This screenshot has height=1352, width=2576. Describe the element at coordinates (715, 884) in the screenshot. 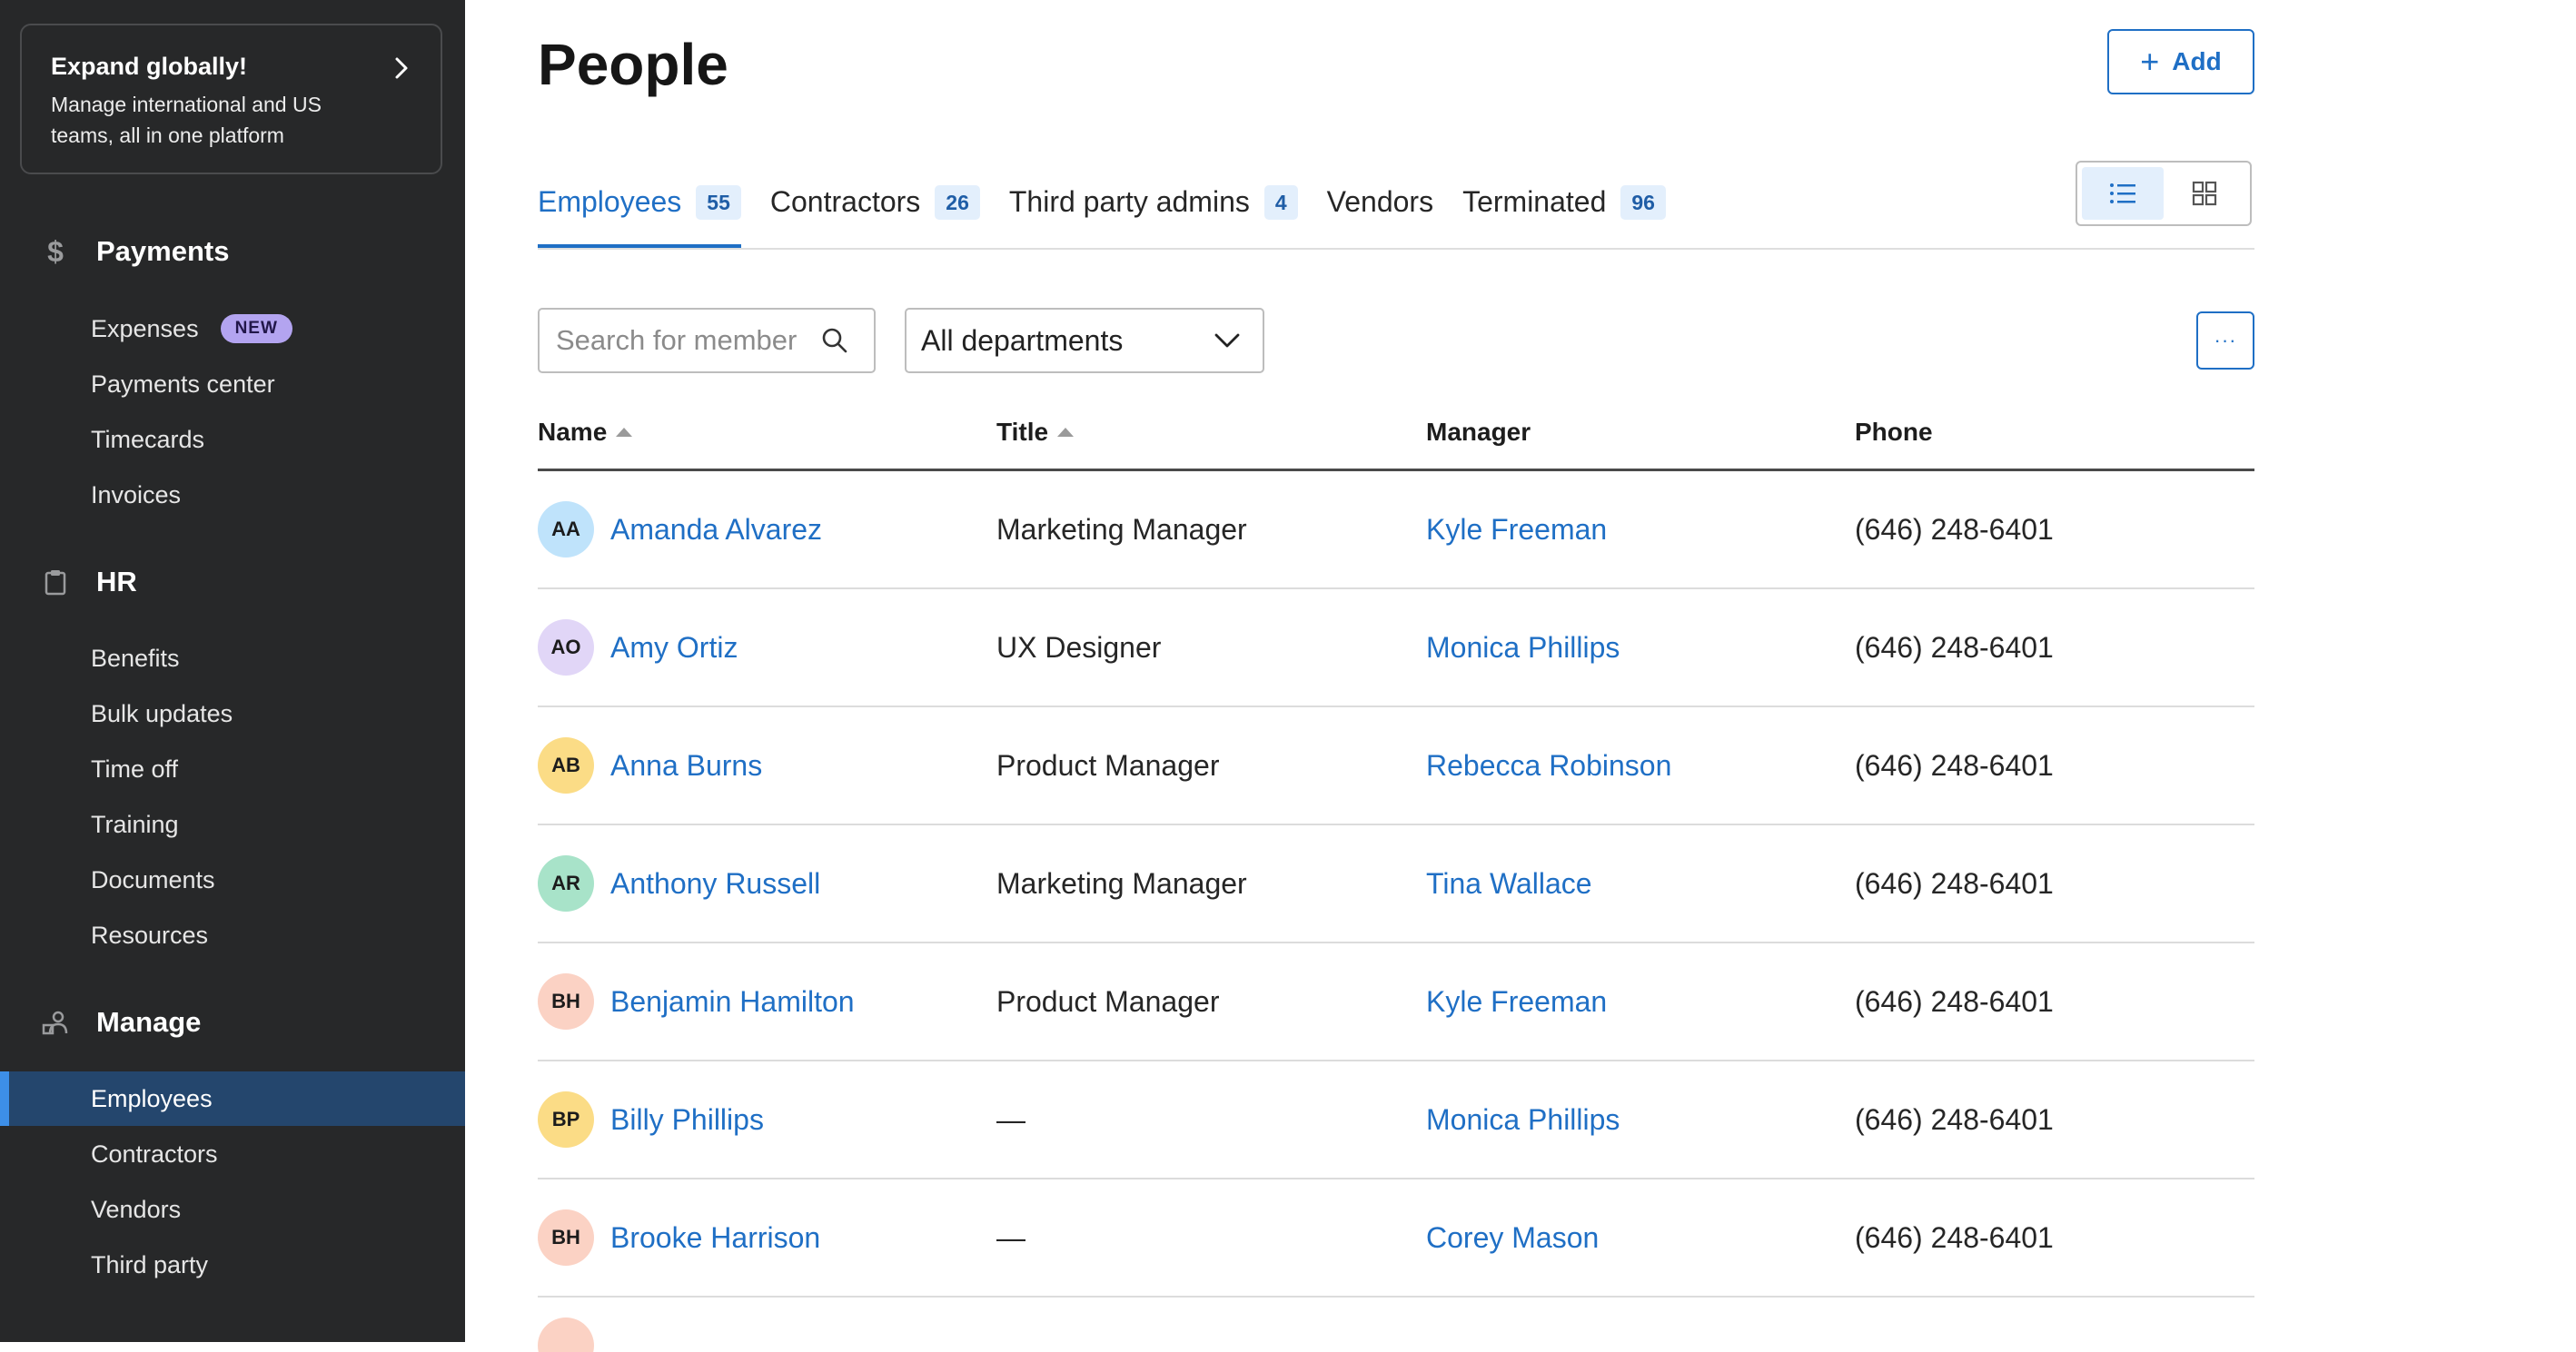

I see `employee-name-link: Anthony Russell` at that location.